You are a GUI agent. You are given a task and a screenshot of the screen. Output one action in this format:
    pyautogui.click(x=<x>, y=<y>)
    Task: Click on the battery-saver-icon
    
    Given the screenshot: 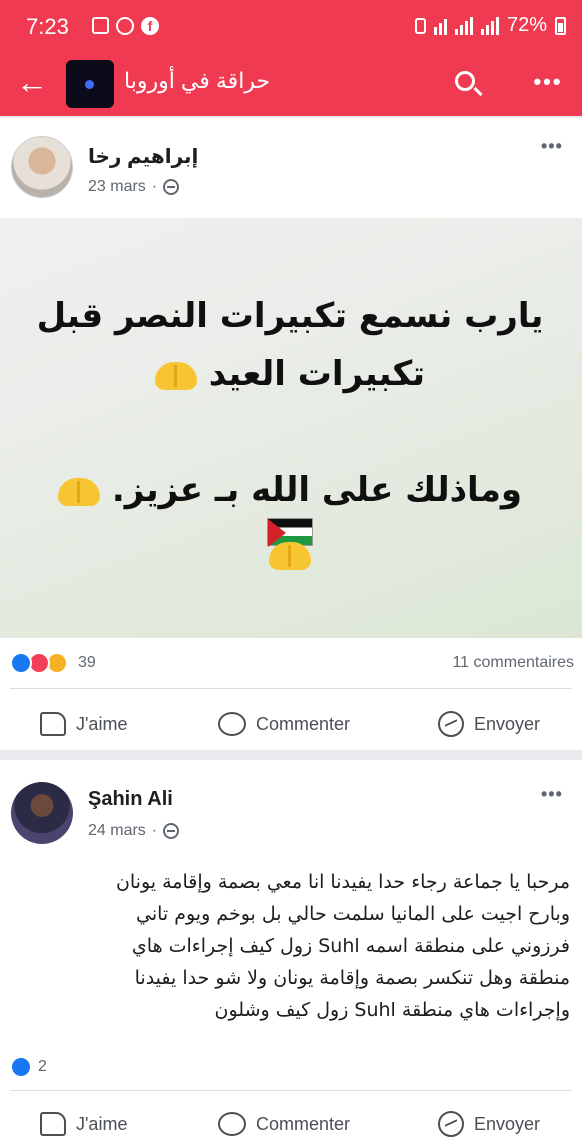 What is the action you would take?
    pyautogui.click(x=420, y=25)
    